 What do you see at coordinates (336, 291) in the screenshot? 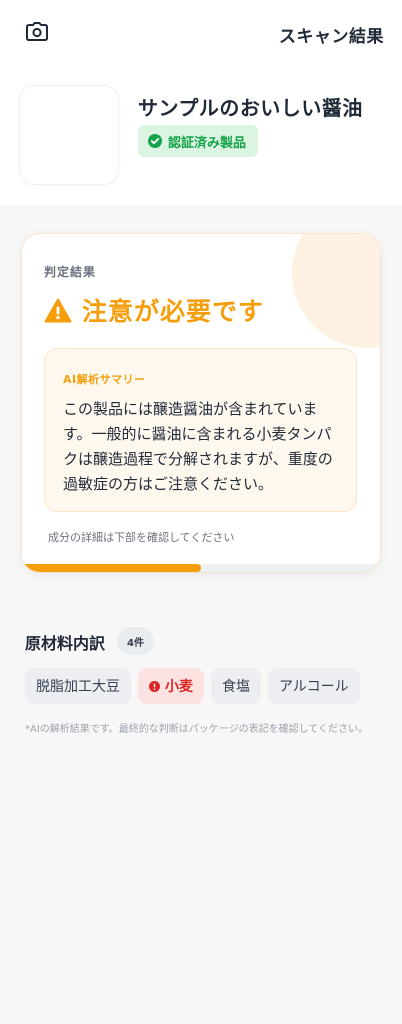
I see `decorative-circle` at bounding box center [336, 291].